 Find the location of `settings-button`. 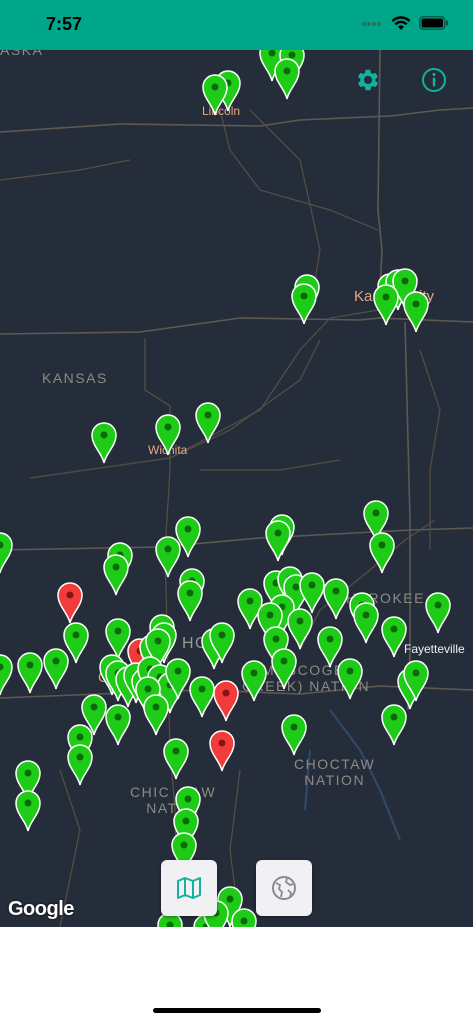

settings-button is located at coordinates (368, 80).